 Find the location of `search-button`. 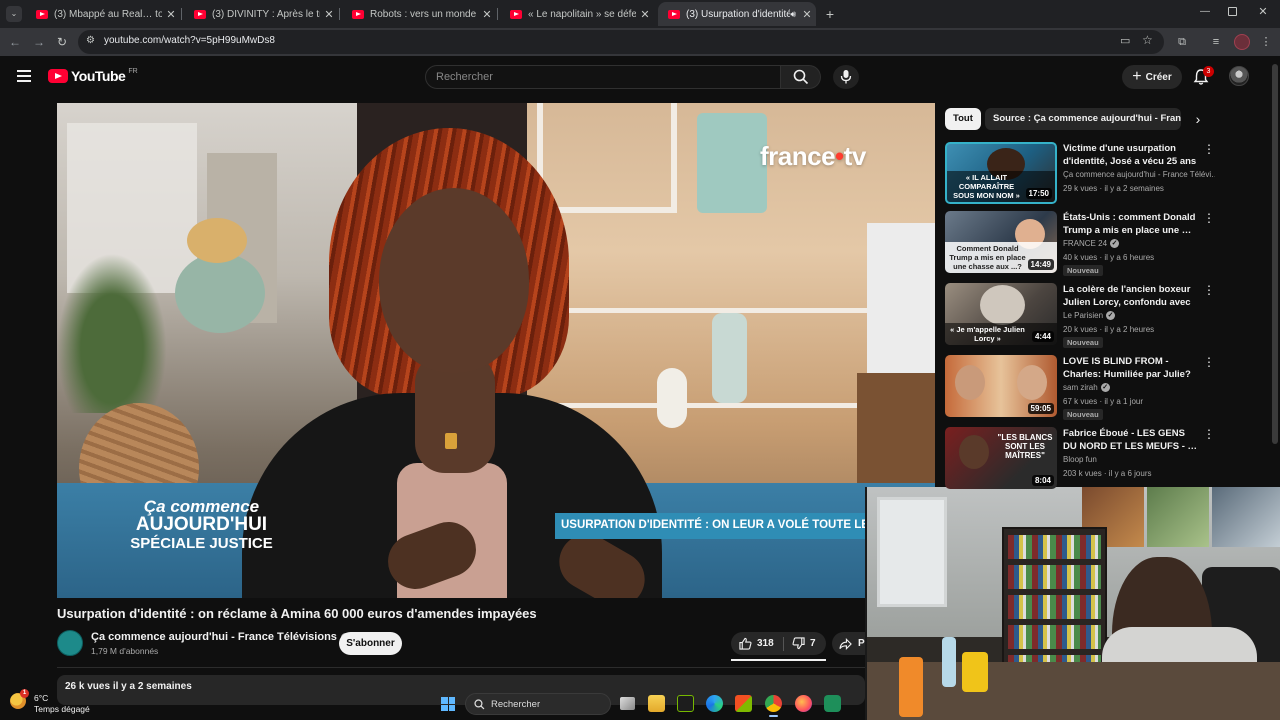

search-button is located at coordinates (801, 77).